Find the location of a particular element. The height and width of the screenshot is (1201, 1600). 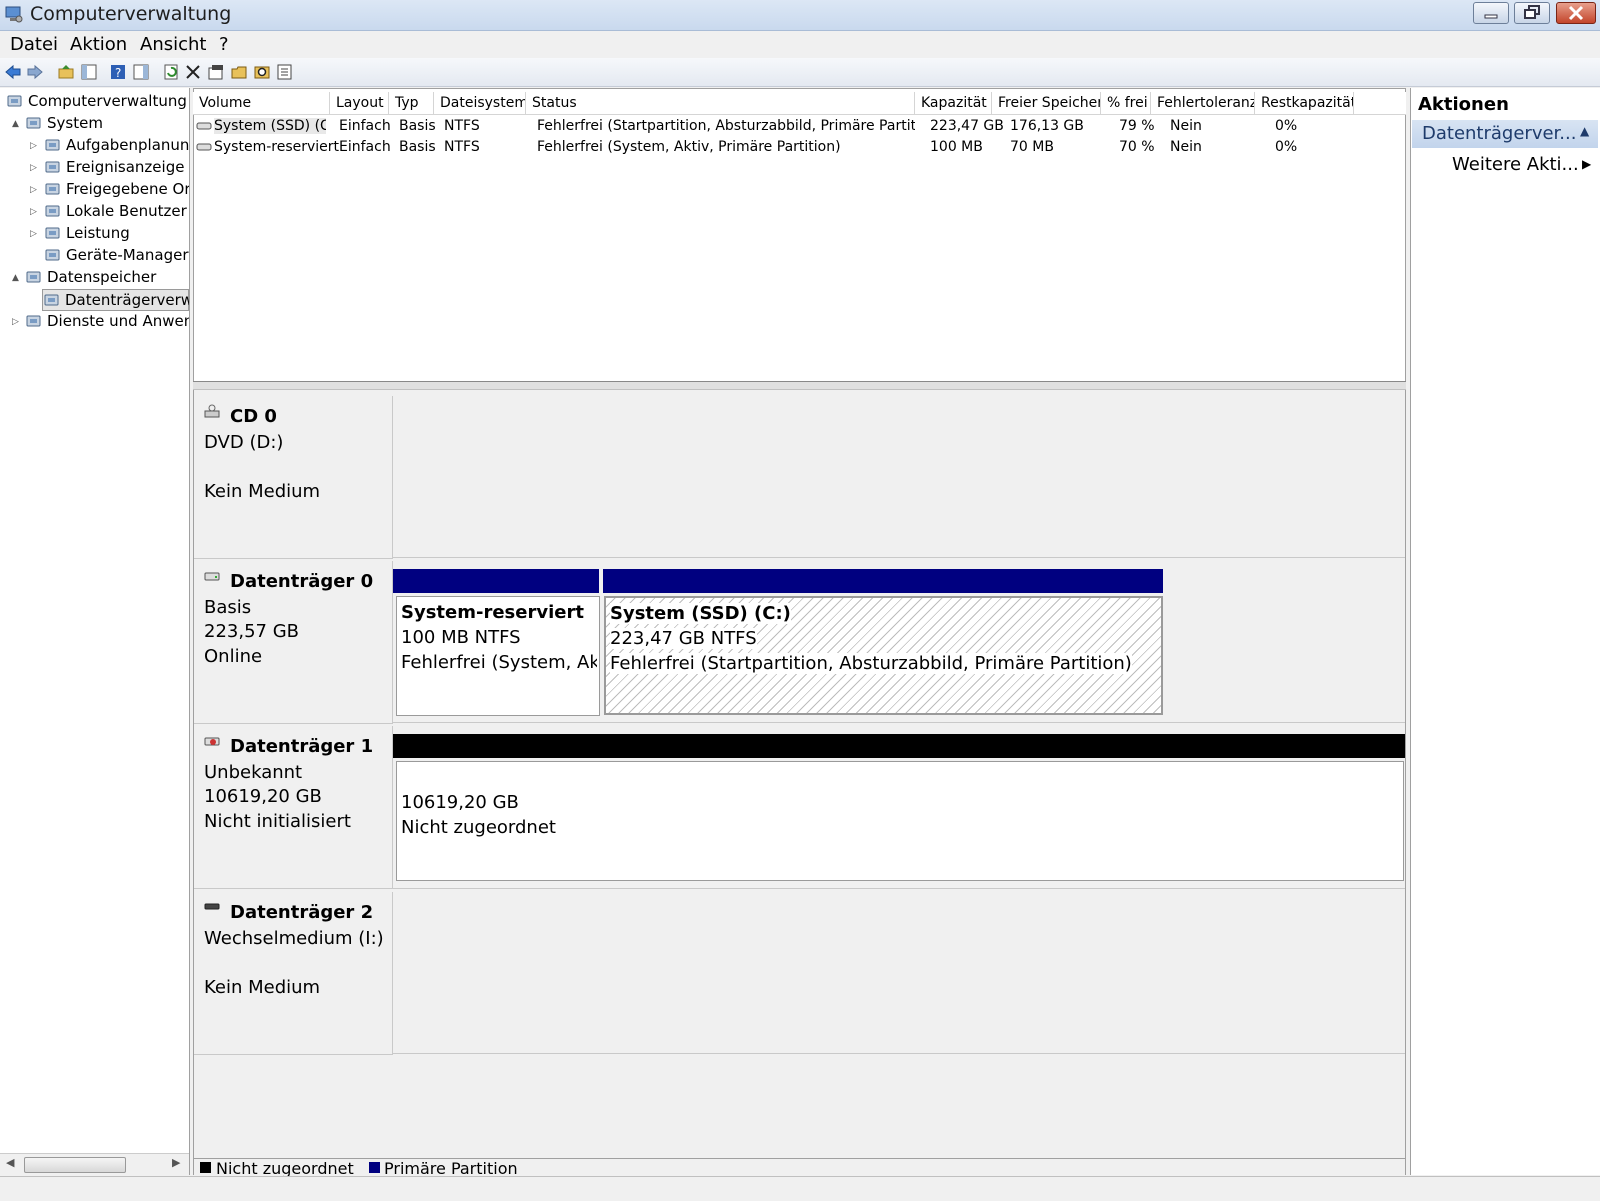

disk-status: Nicht initialisiert is located at coordinates (277, 821).